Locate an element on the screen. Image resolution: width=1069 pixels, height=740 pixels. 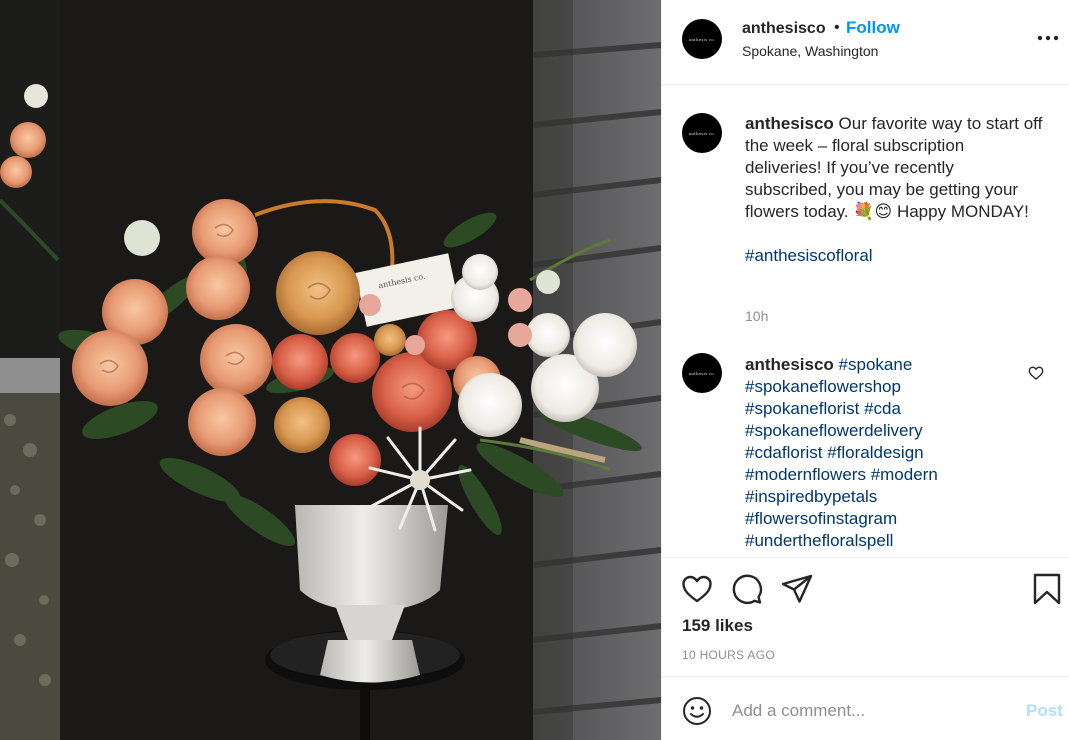
caption-username: anthesisco is located at coordinates (789, 123).